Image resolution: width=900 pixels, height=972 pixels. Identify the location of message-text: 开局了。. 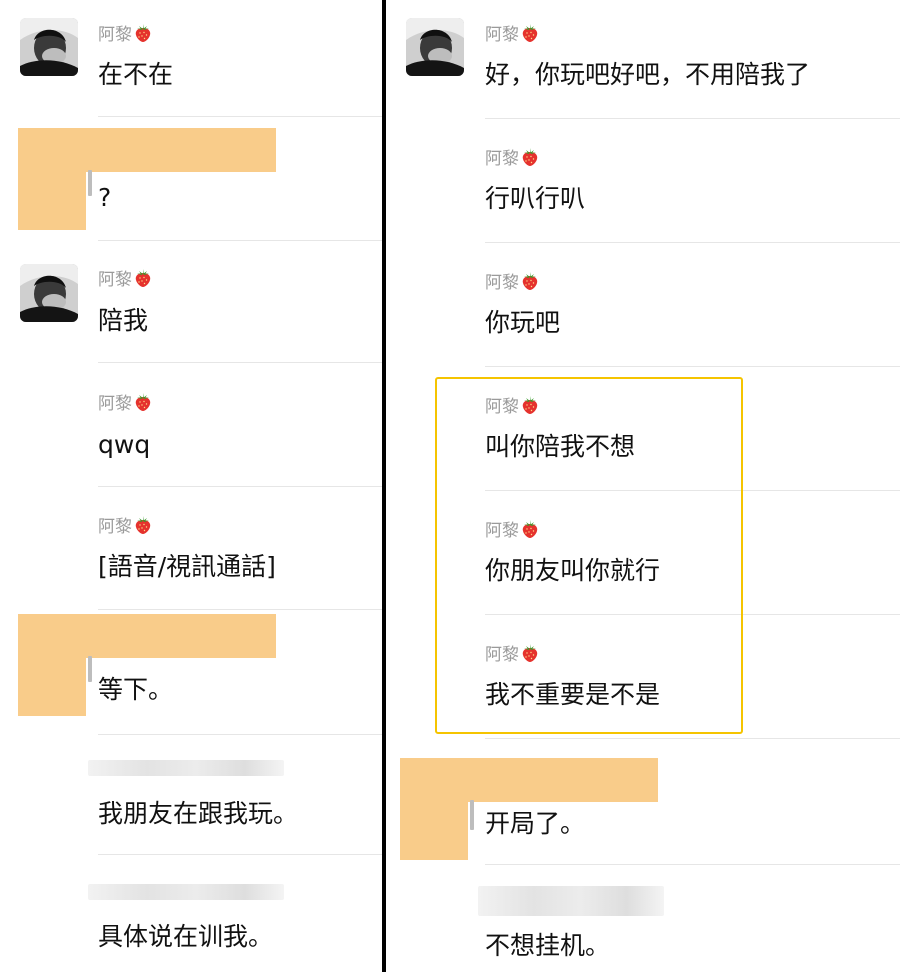
(535, 823).